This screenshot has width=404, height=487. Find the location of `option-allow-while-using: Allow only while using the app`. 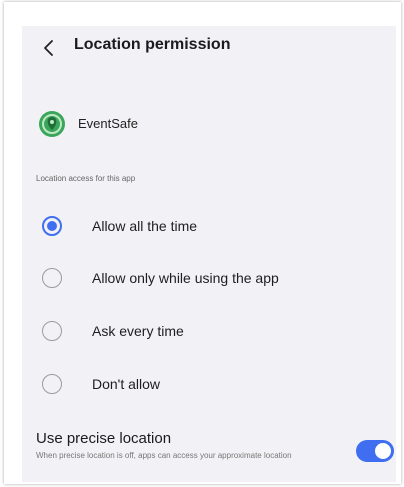

option-allow-while-using: Allow only while using the app is located at coordinates (209, 278).